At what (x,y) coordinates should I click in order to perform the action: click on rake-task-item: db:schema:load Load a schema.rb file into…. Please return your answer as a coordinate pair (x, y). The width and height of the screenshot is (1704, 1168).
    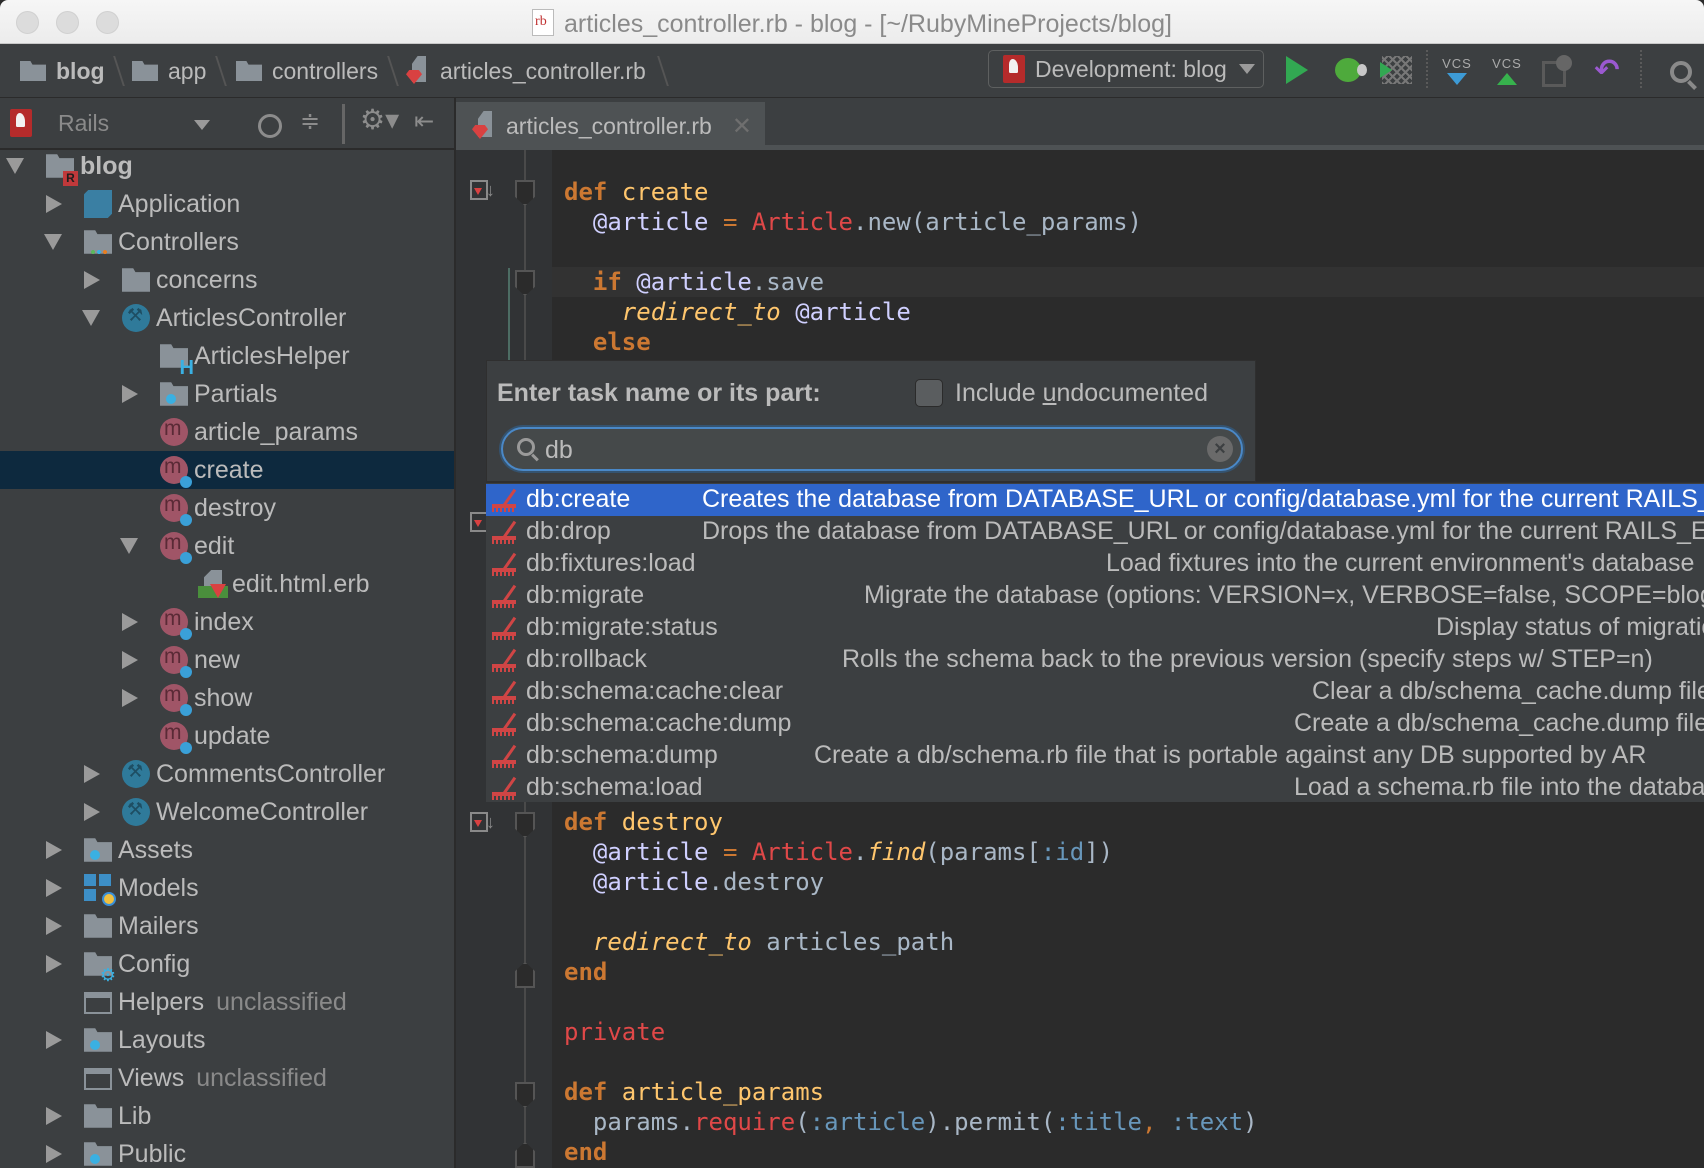
    Looking at the image, I should click on (1095, 787).